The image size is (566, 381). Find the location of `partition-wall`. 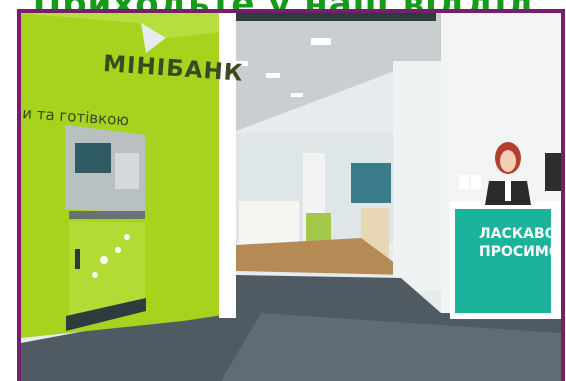

partition-wall is located at coordinates (418, 176).